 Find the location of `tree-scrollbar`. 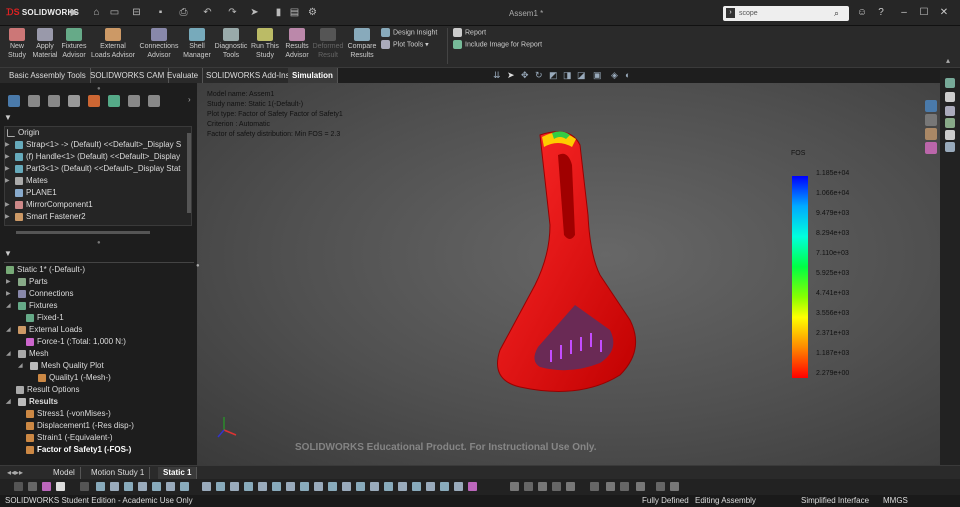

tree-scrollbar is located at coordinates (189, 173).